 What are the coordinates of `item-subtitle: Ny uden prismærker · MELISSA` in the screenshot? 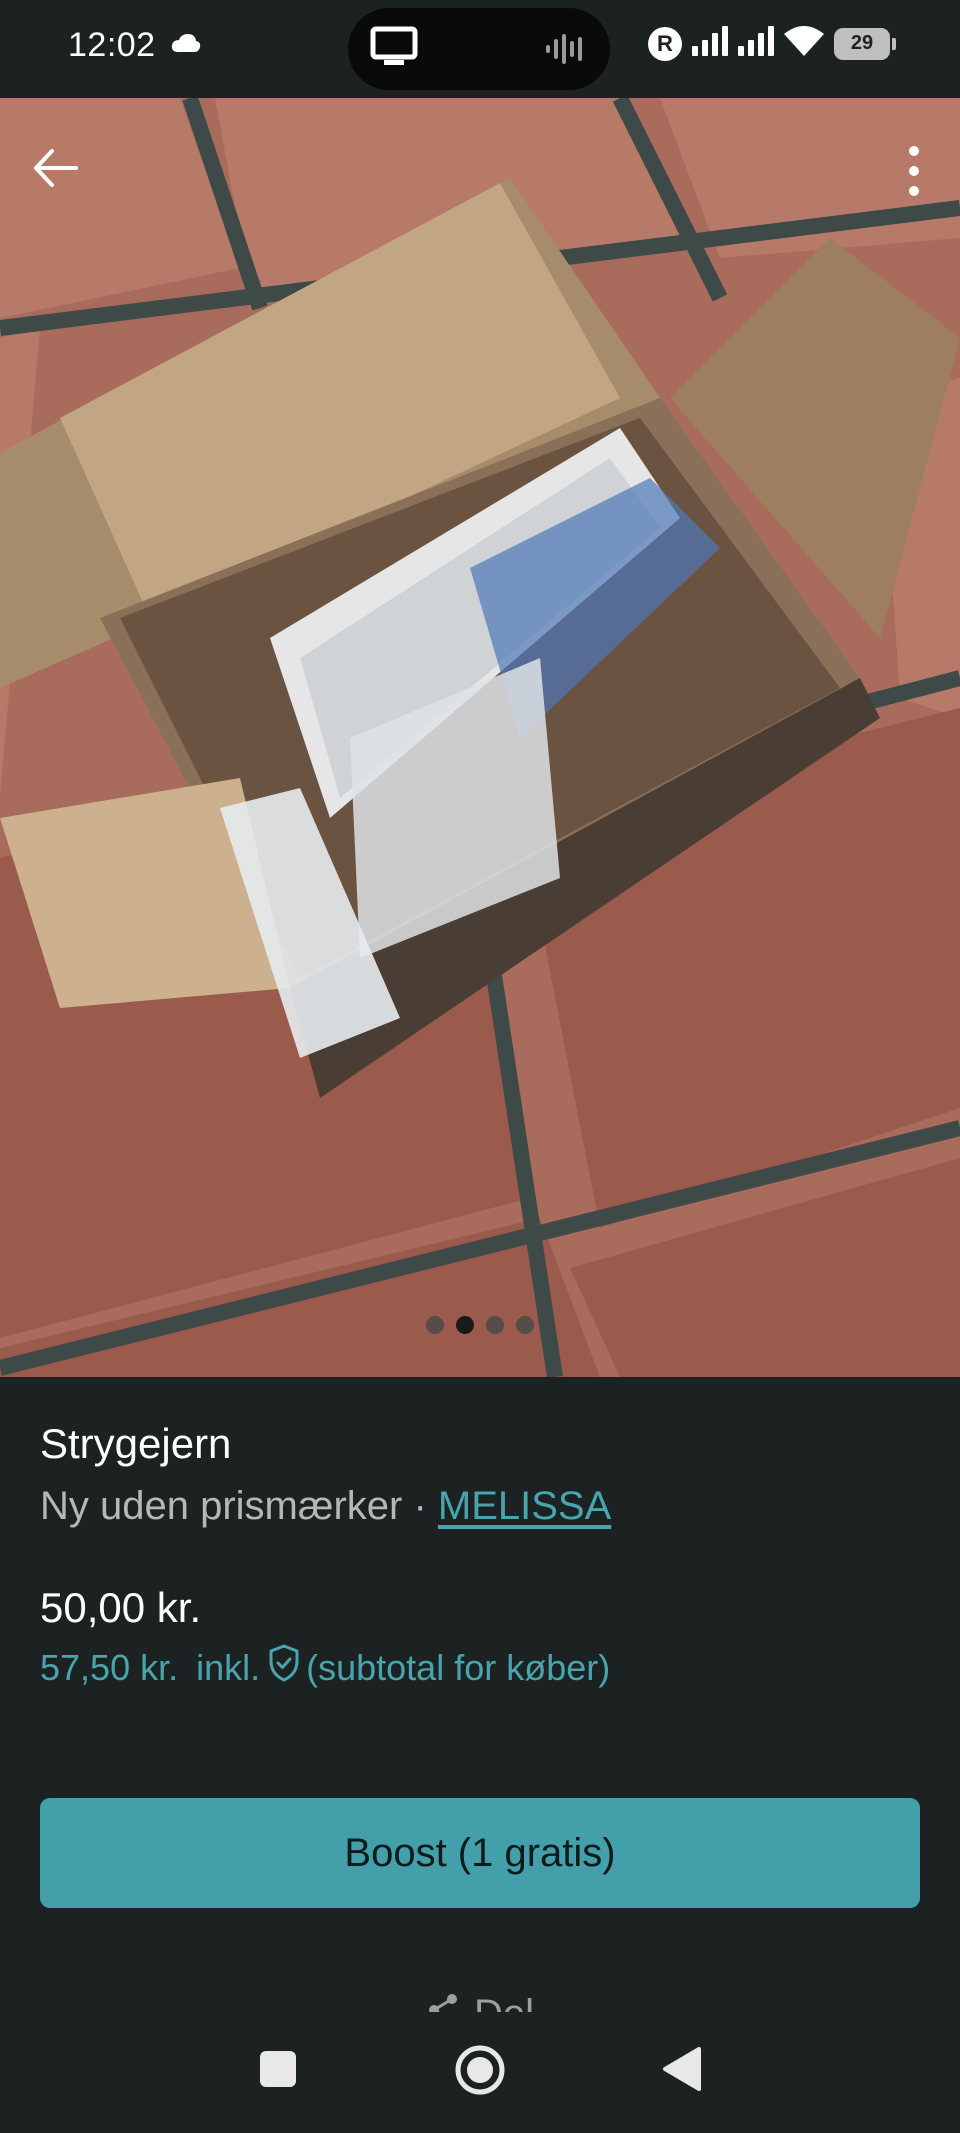 It's located at (325, 1506).